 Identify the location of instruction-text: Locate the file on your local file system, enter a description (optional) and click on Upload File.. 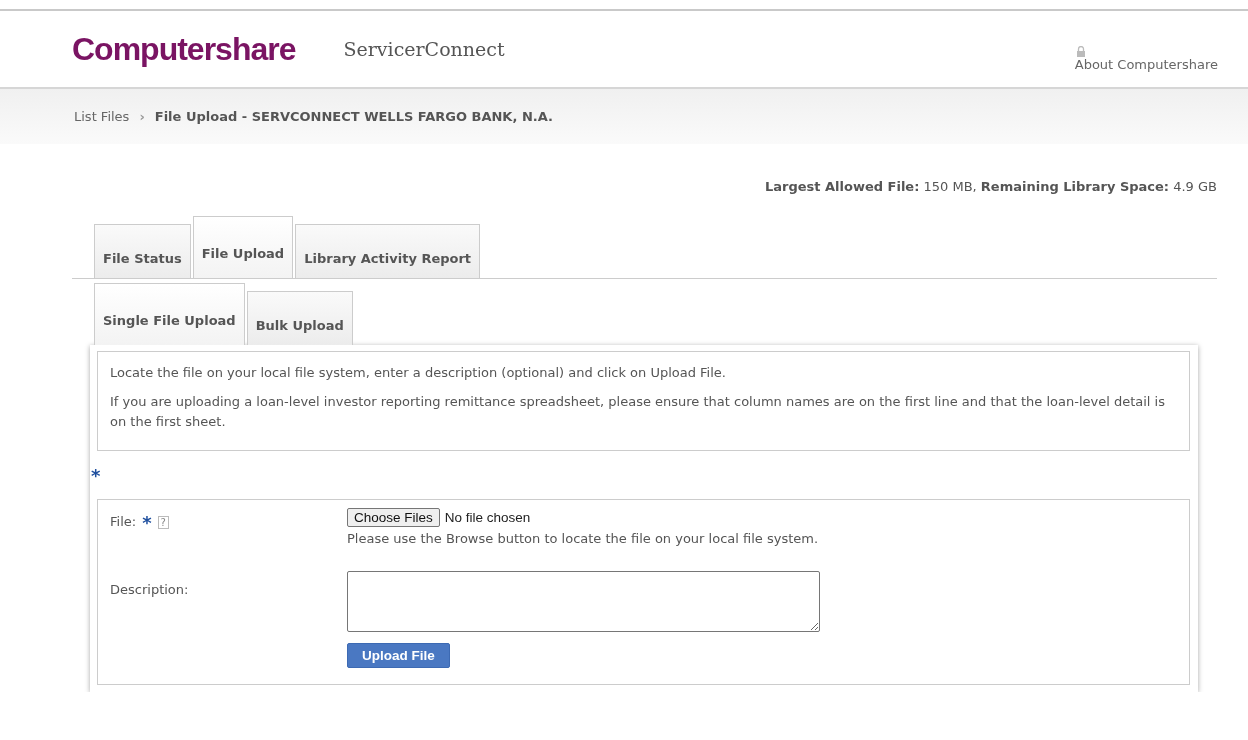
(418, 373).